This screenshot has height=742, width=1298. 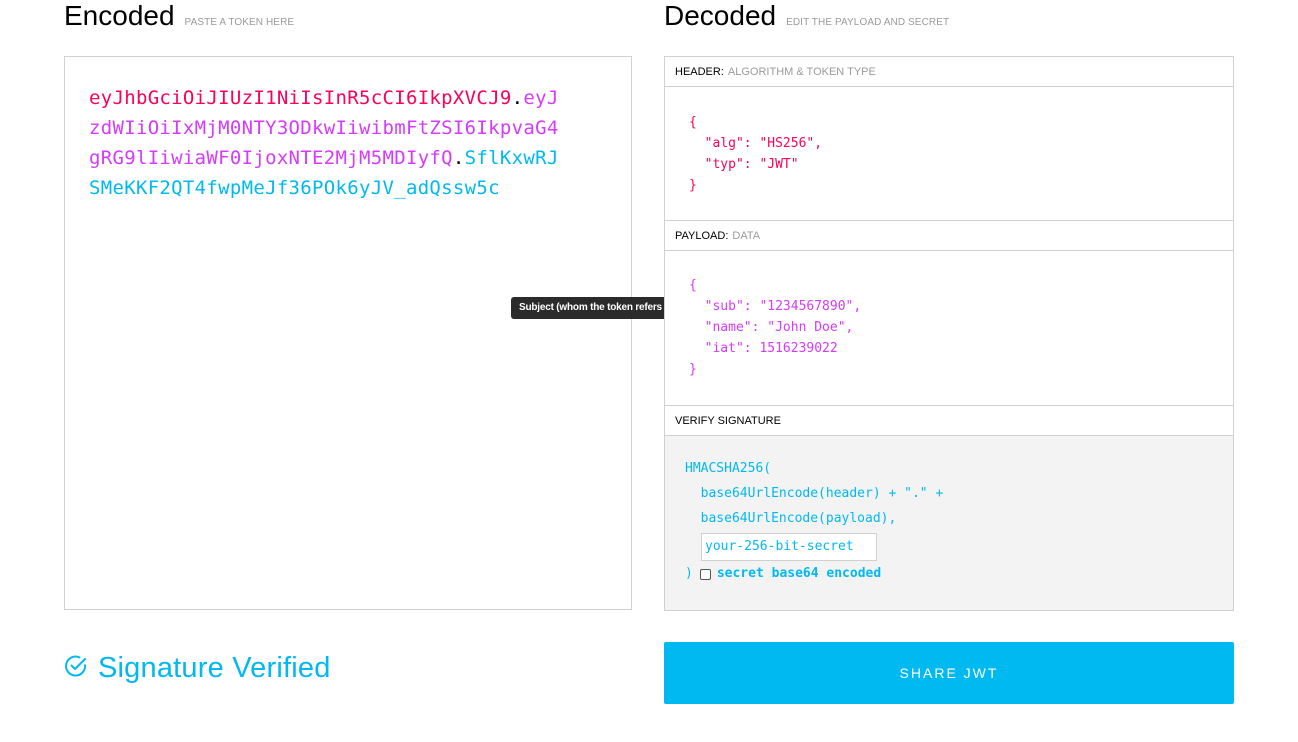 What do you see at coordinates (949, 673) in the screenshot?
I see `share-jwt-button: SHARE JWT` at bounding box center [949, 673].